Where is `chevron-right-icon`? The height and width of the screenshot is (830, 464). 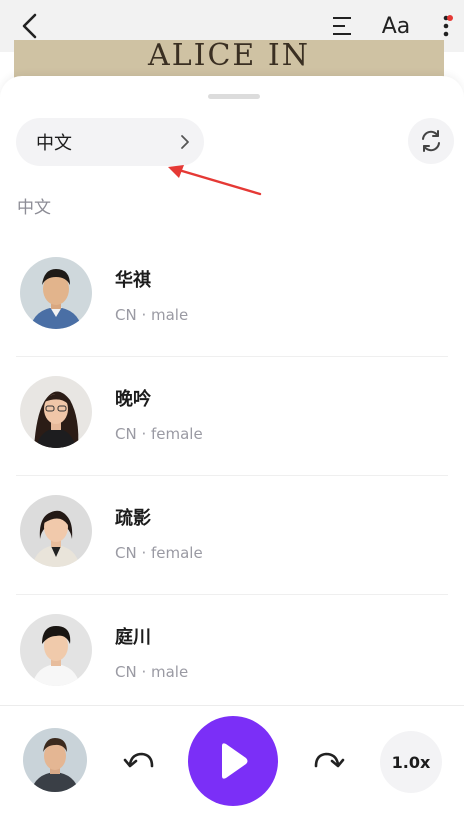 chevron-right-icon is located at coordinates (185, 142).